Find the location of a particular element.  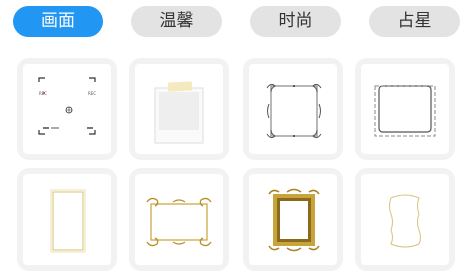

tab-huamian: 画面 is located at coordinates (58, 21).